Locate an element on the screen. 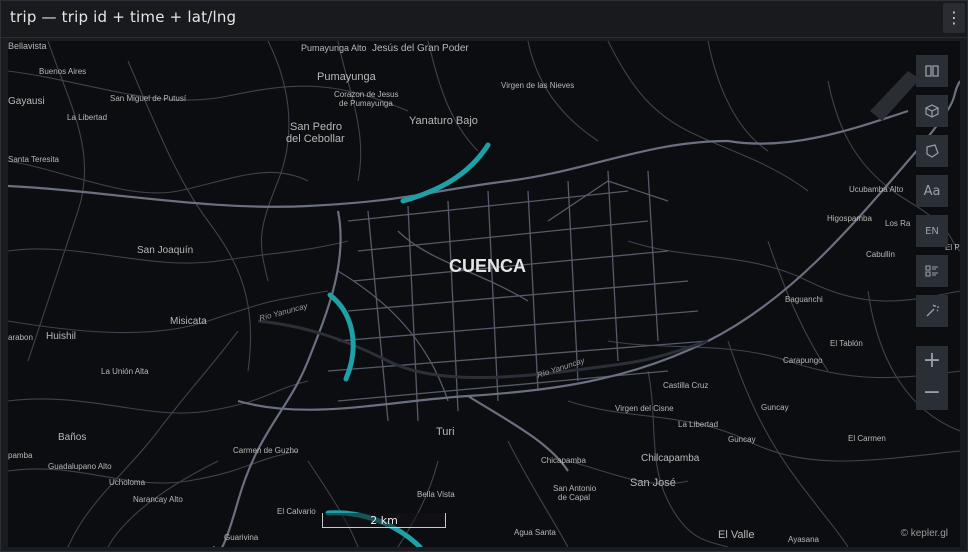 The image size is (968, 552). language-toggle: EN is located at coordinates (932, 231).